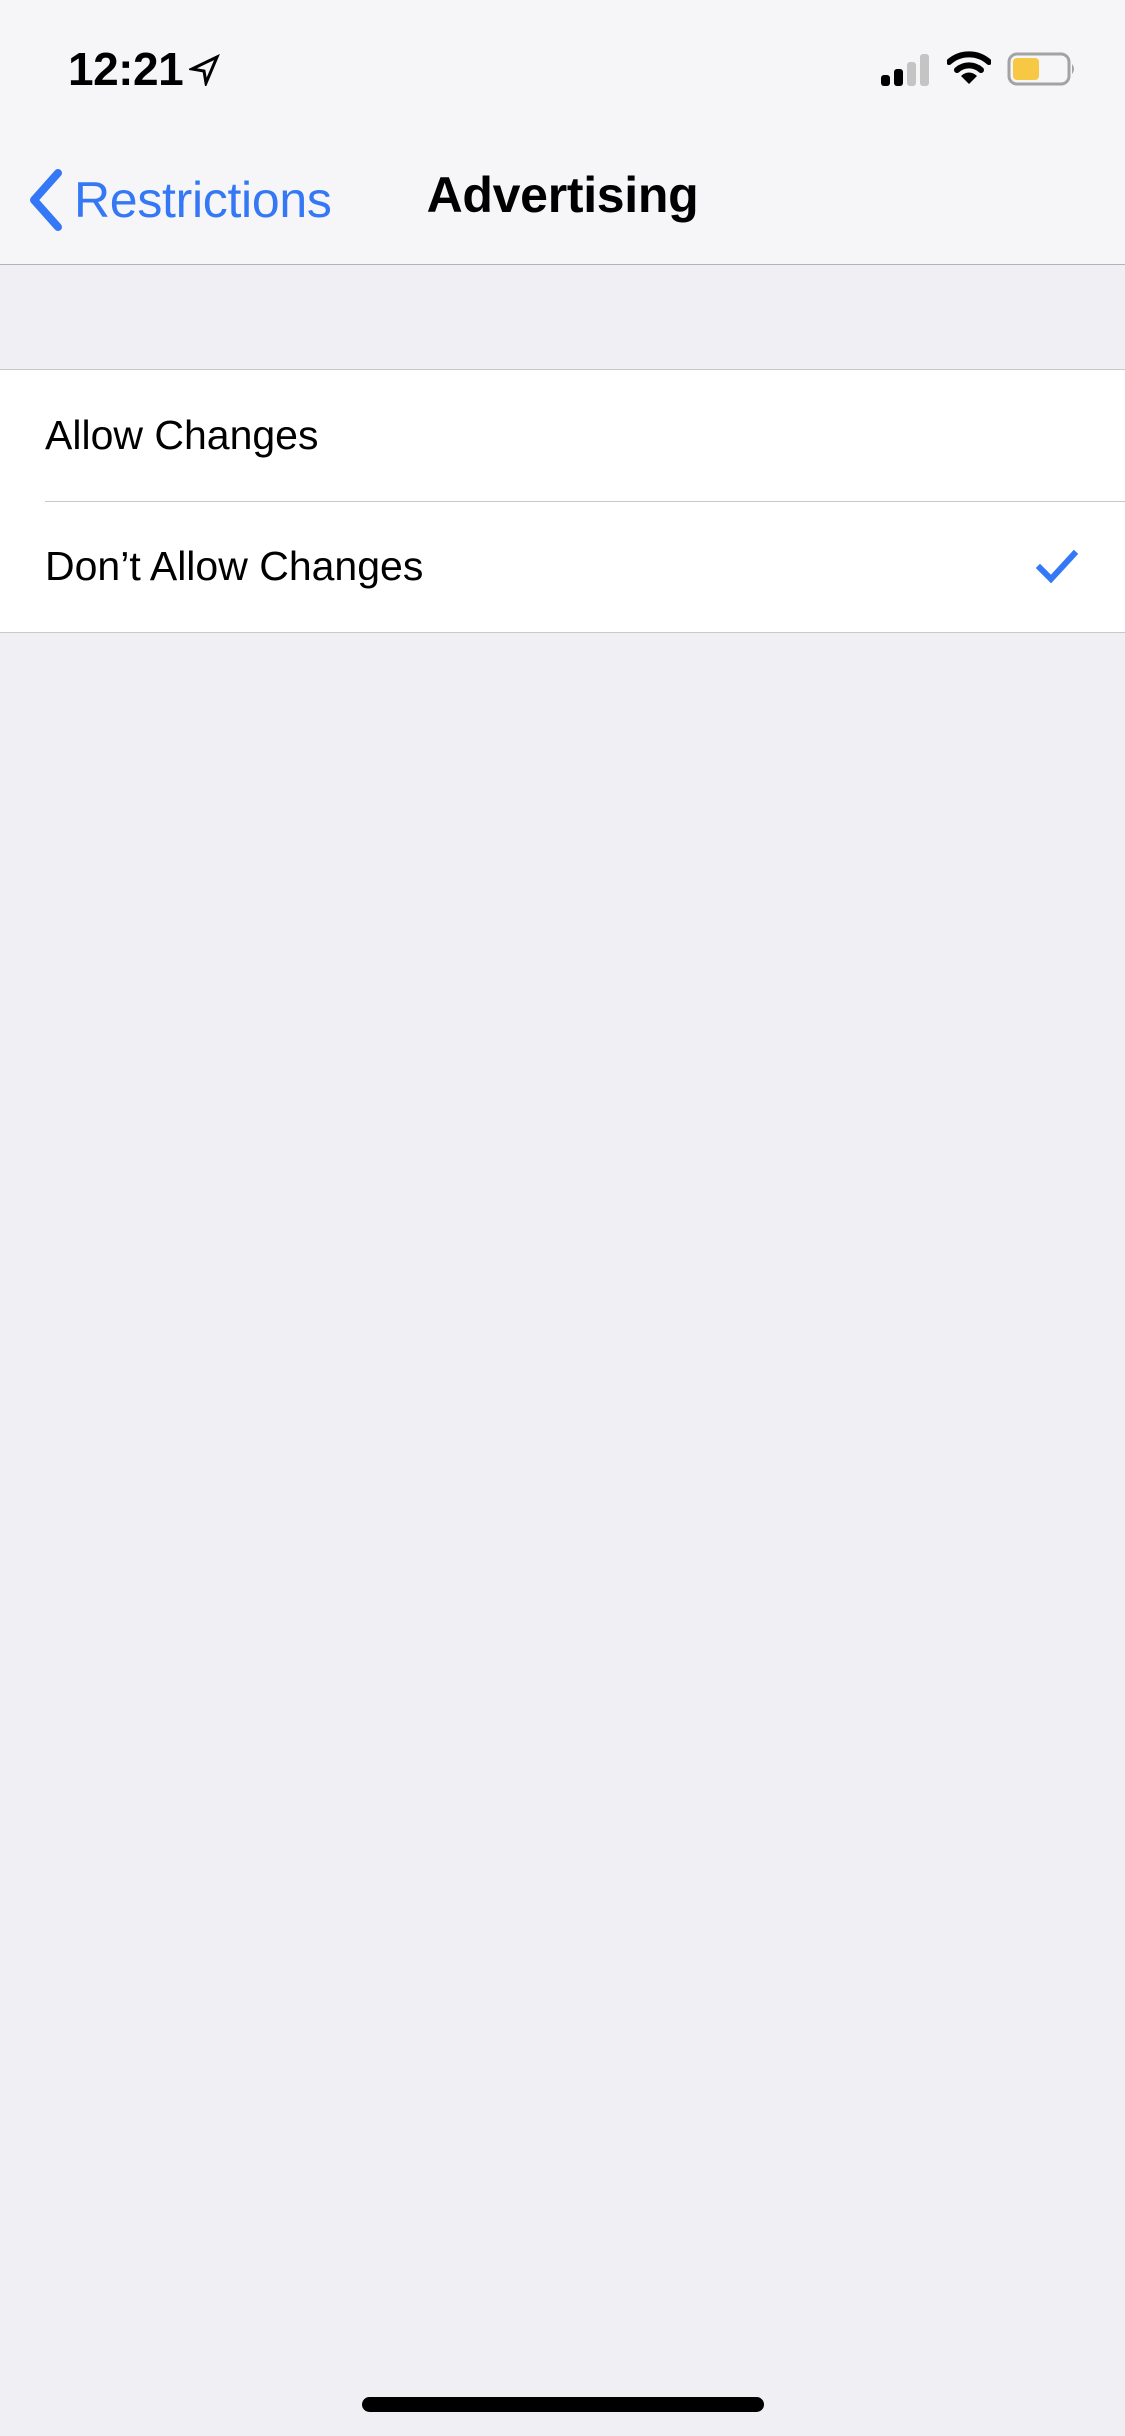 The height and width of the screenshot is (2436, 1125). I want to click on options-list: Allow Changes Don’t Allow Changes, so click(562, 501).